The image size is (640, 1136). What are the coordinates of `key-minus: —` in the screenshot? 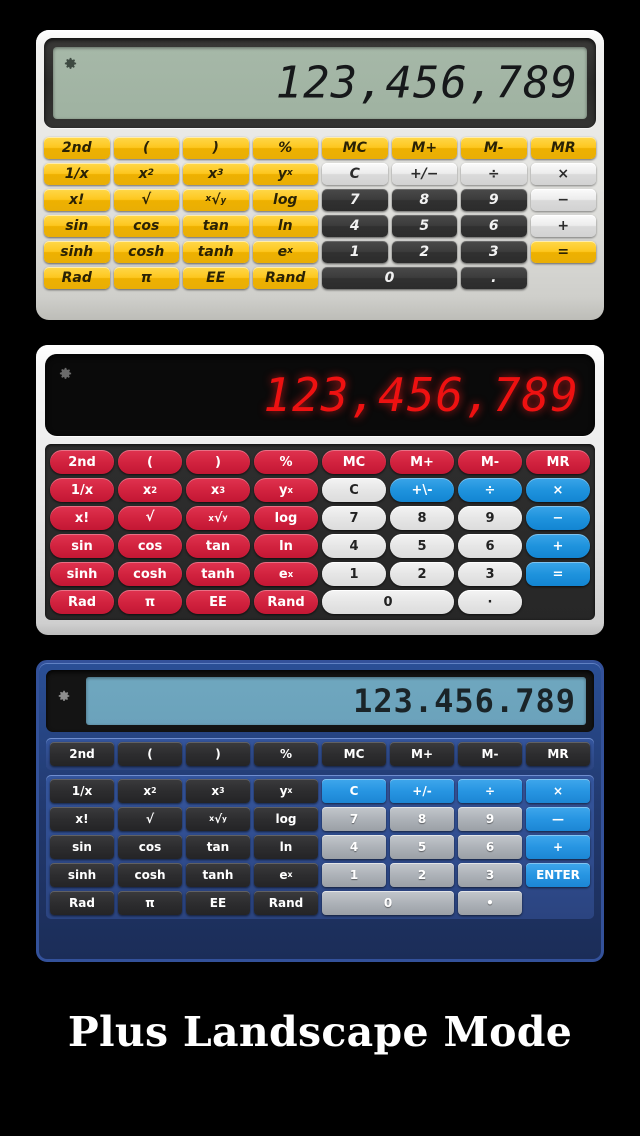 It's located at (558, 819).